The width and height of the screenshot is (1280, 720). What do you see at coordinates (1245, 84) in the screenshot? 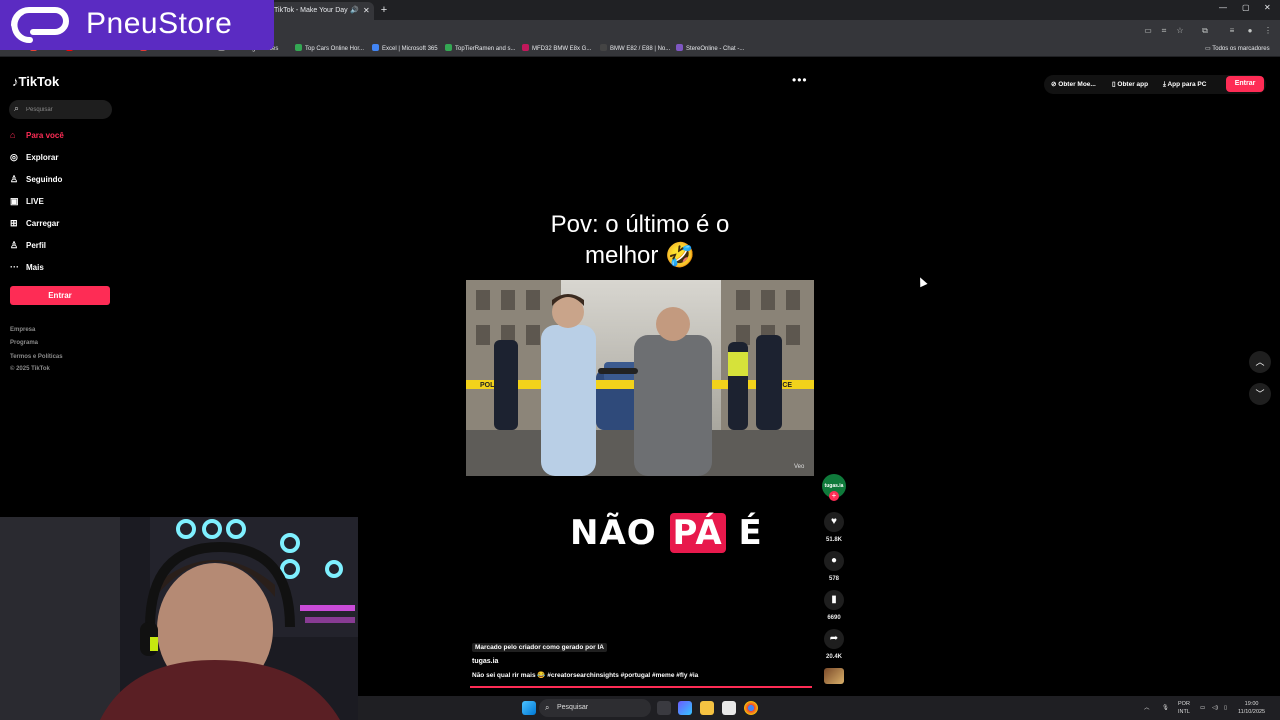
I see `login-button-top: Entrar` at bounding box center [1245, 84].